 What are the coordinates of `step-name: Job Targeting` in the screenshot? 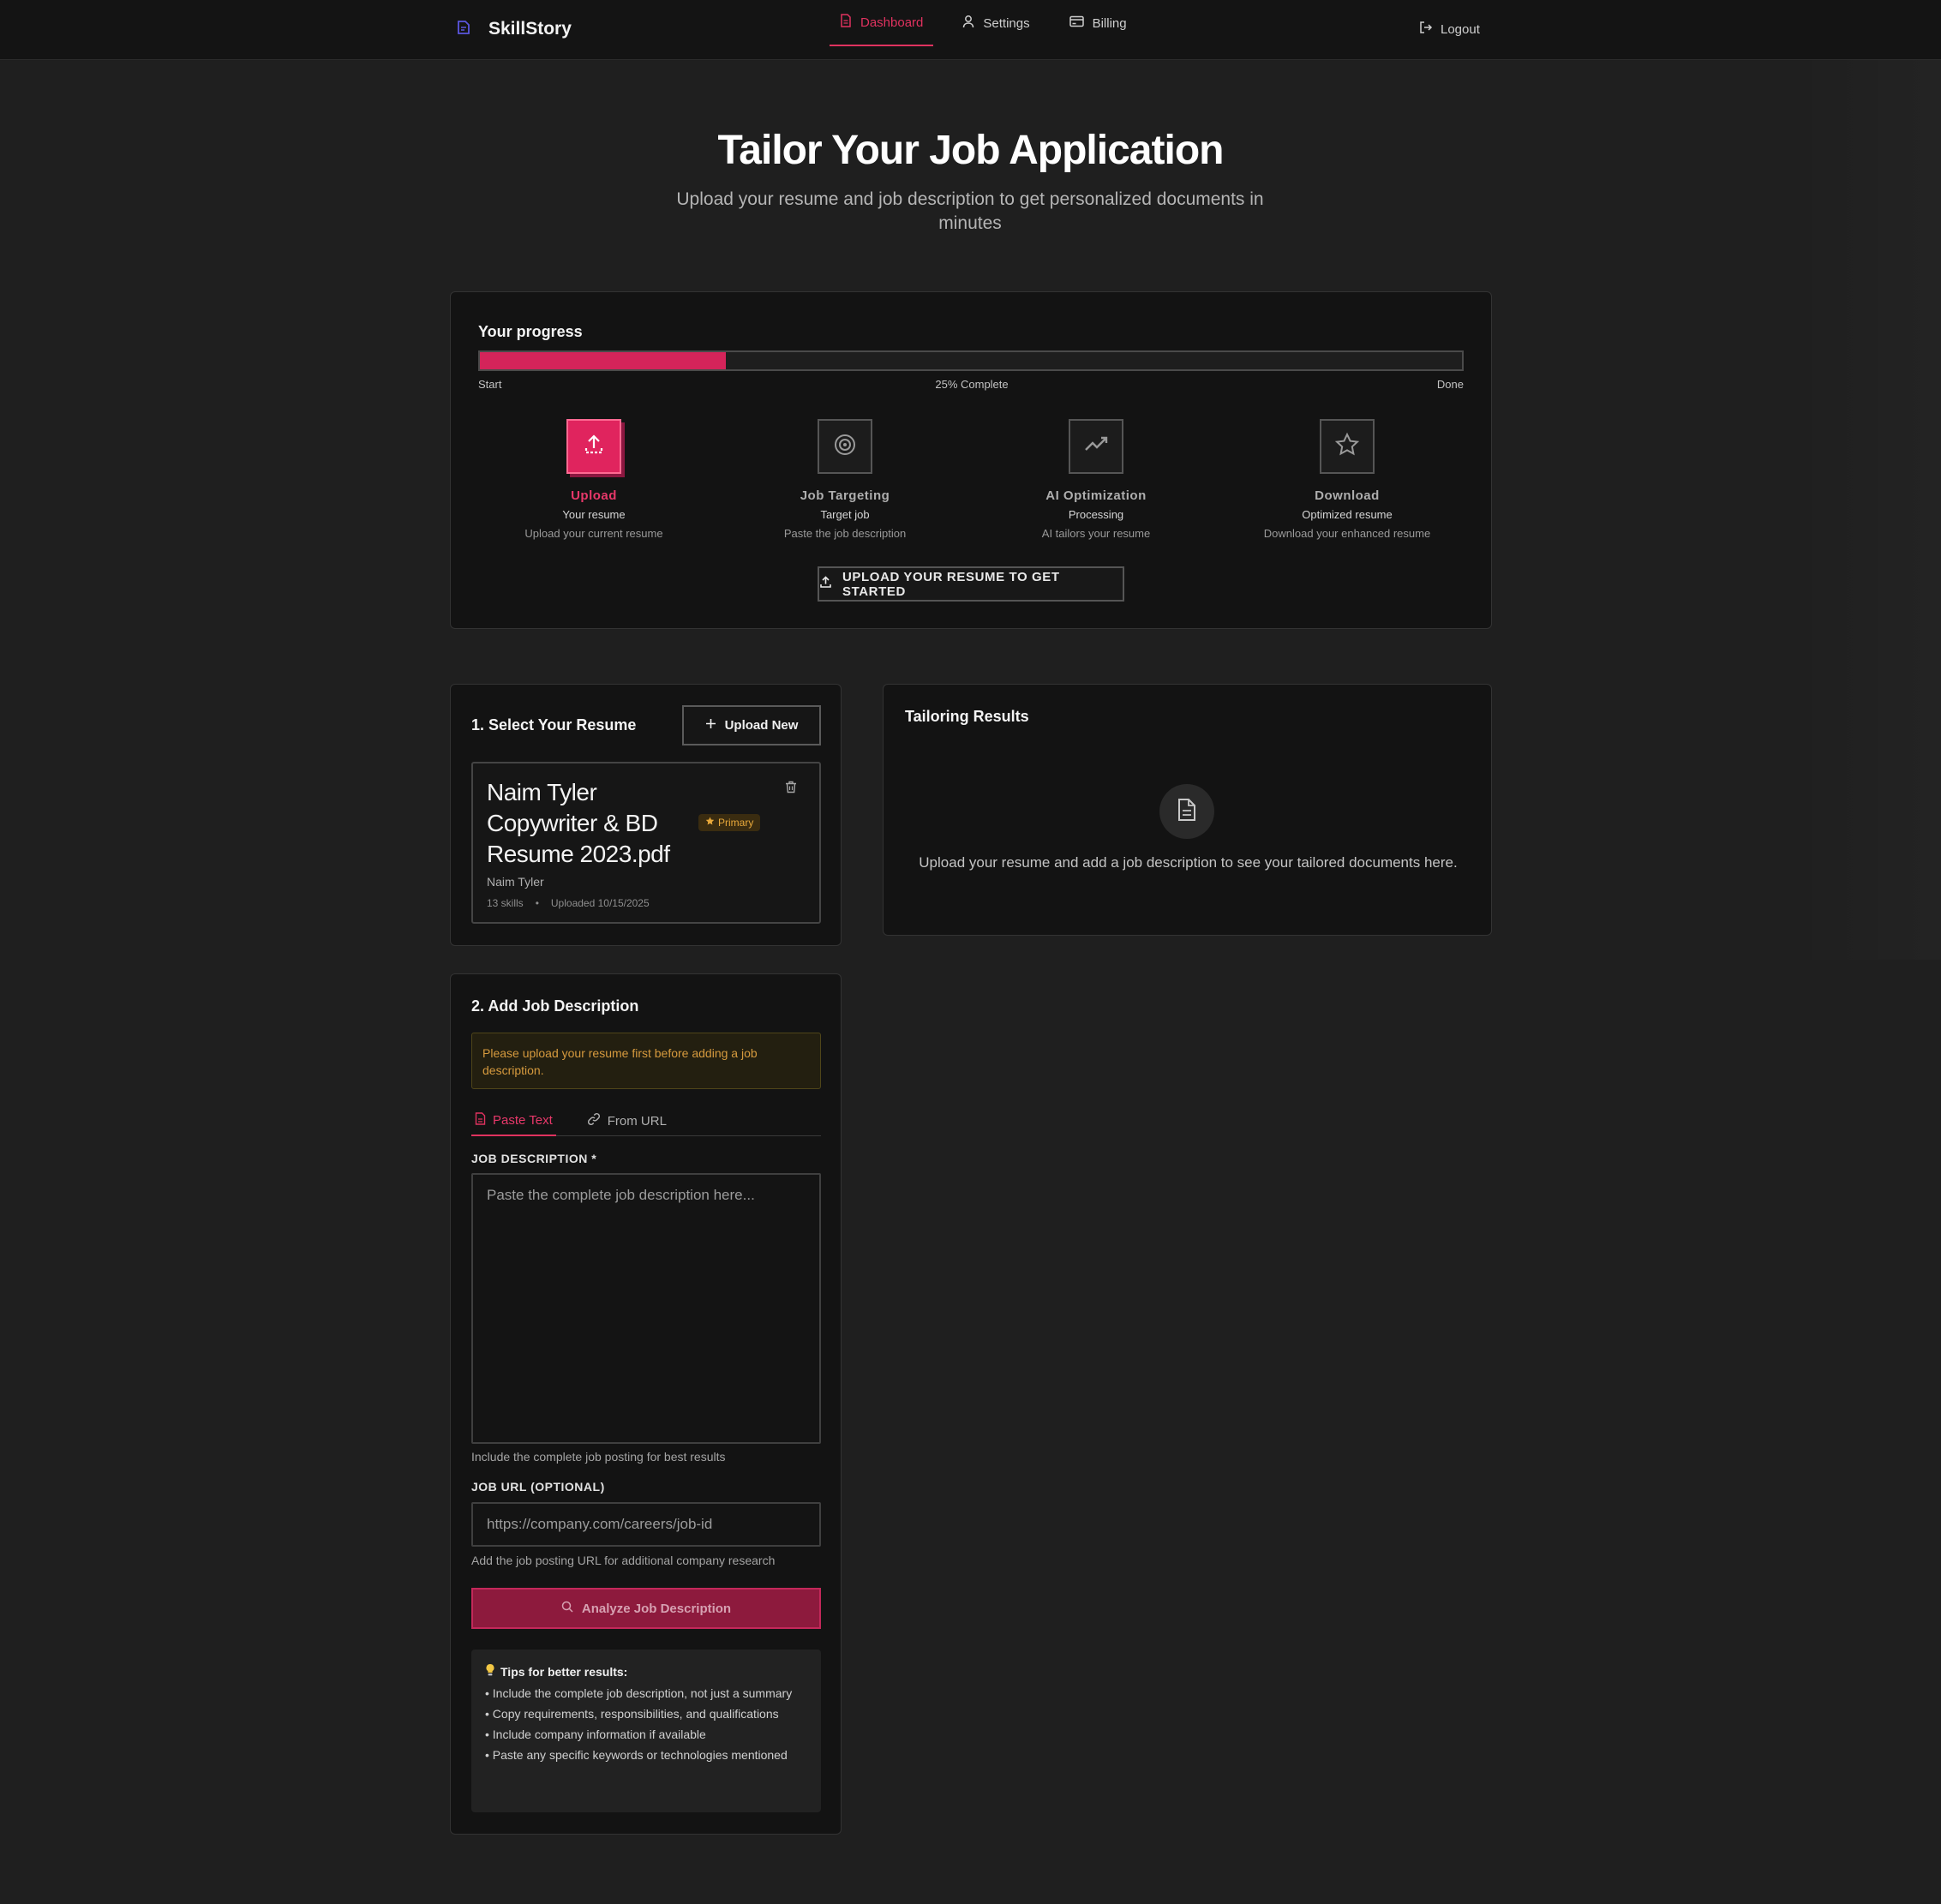 It's located at (845, 496).